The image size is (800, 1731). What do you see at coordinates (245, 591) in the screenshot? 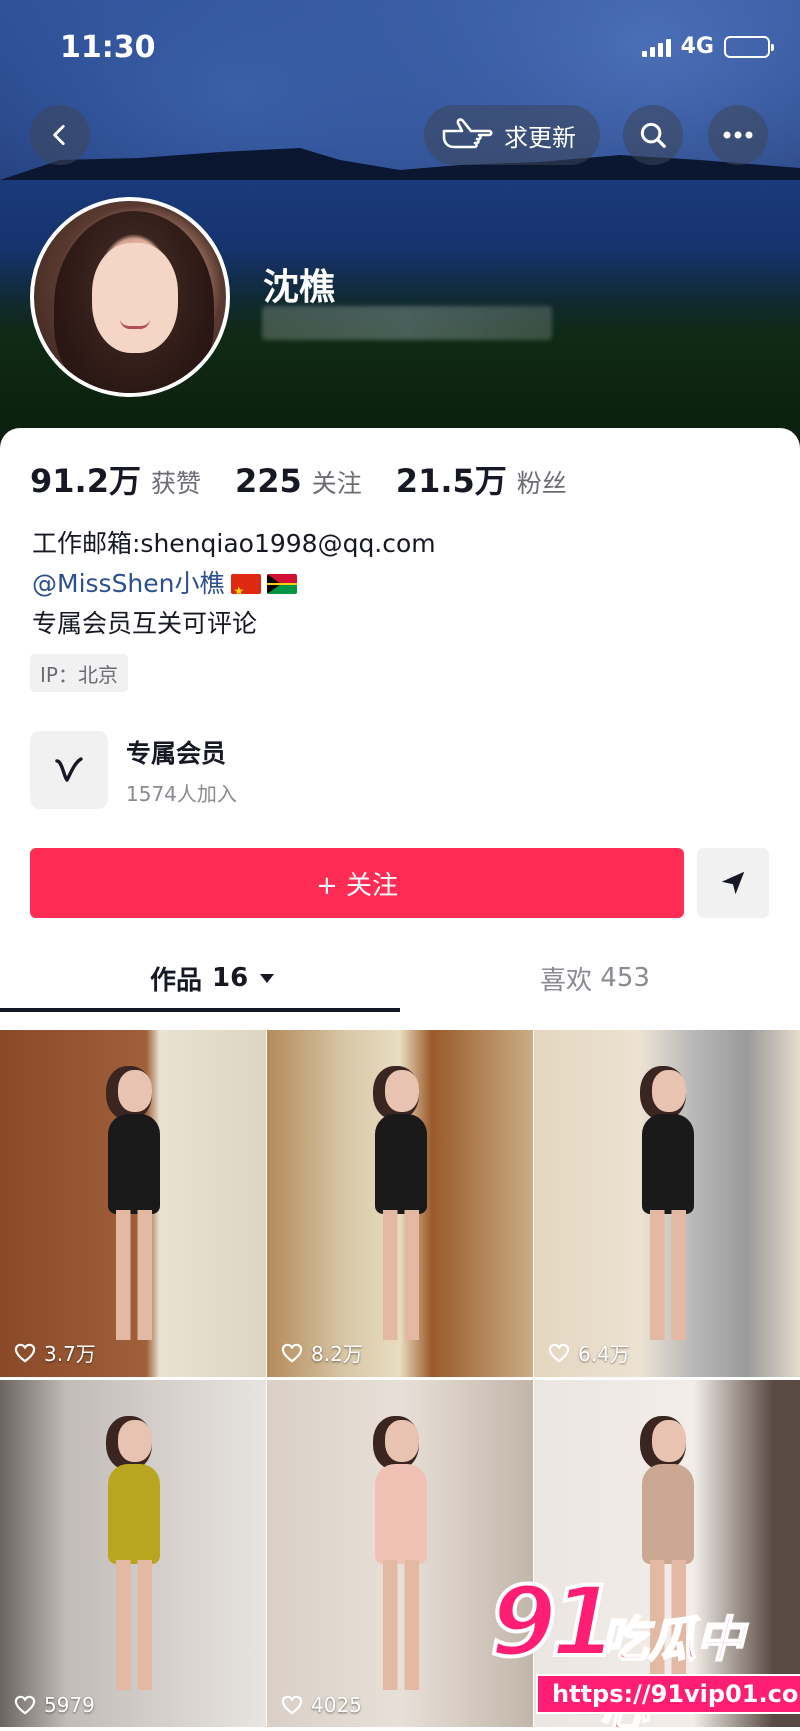
I see `china-flag-icon` at bounding box center [245, 591].